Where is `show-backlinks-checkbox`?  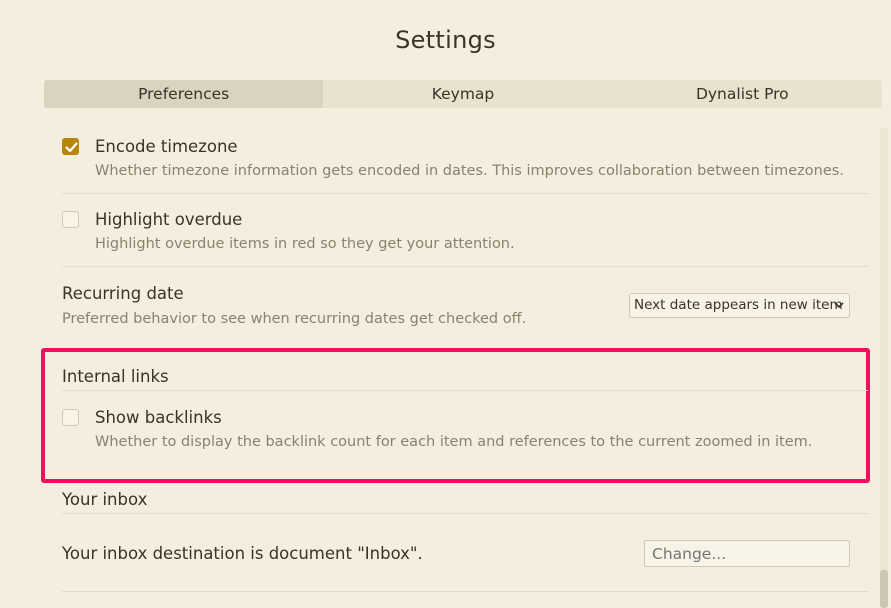
show-backlinks-checkbox is located at coordinates (70, 417).